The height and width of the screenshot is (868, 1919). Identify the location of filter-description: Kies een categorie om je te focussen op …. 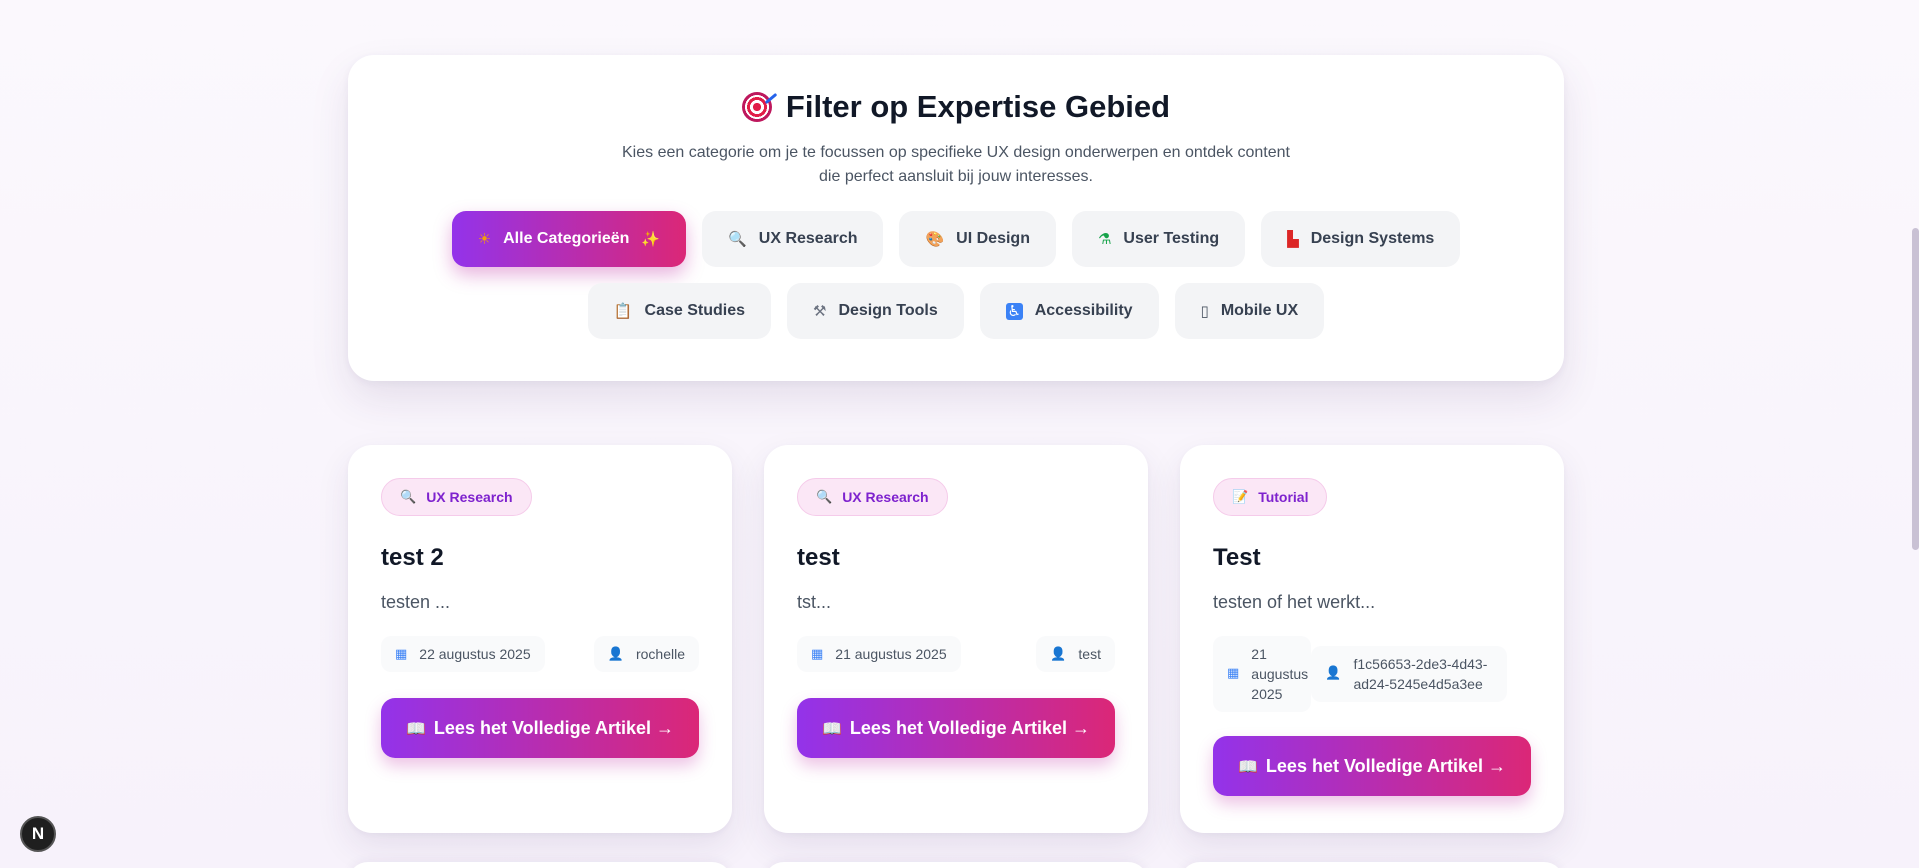
(956, 164).